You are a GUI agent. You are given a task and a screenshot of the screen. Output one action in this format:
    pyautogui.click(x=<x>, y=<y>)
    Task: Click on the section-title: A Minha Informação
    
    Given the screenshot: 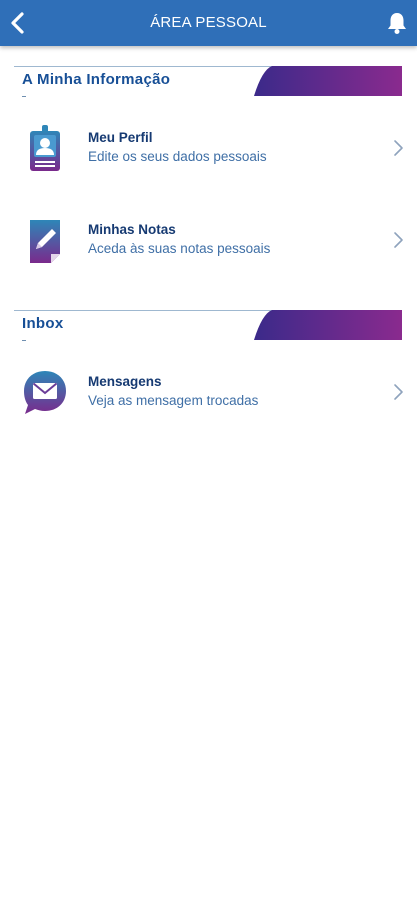 What is the action you would take?
    pyautogui.click(x=96, y=79)
    